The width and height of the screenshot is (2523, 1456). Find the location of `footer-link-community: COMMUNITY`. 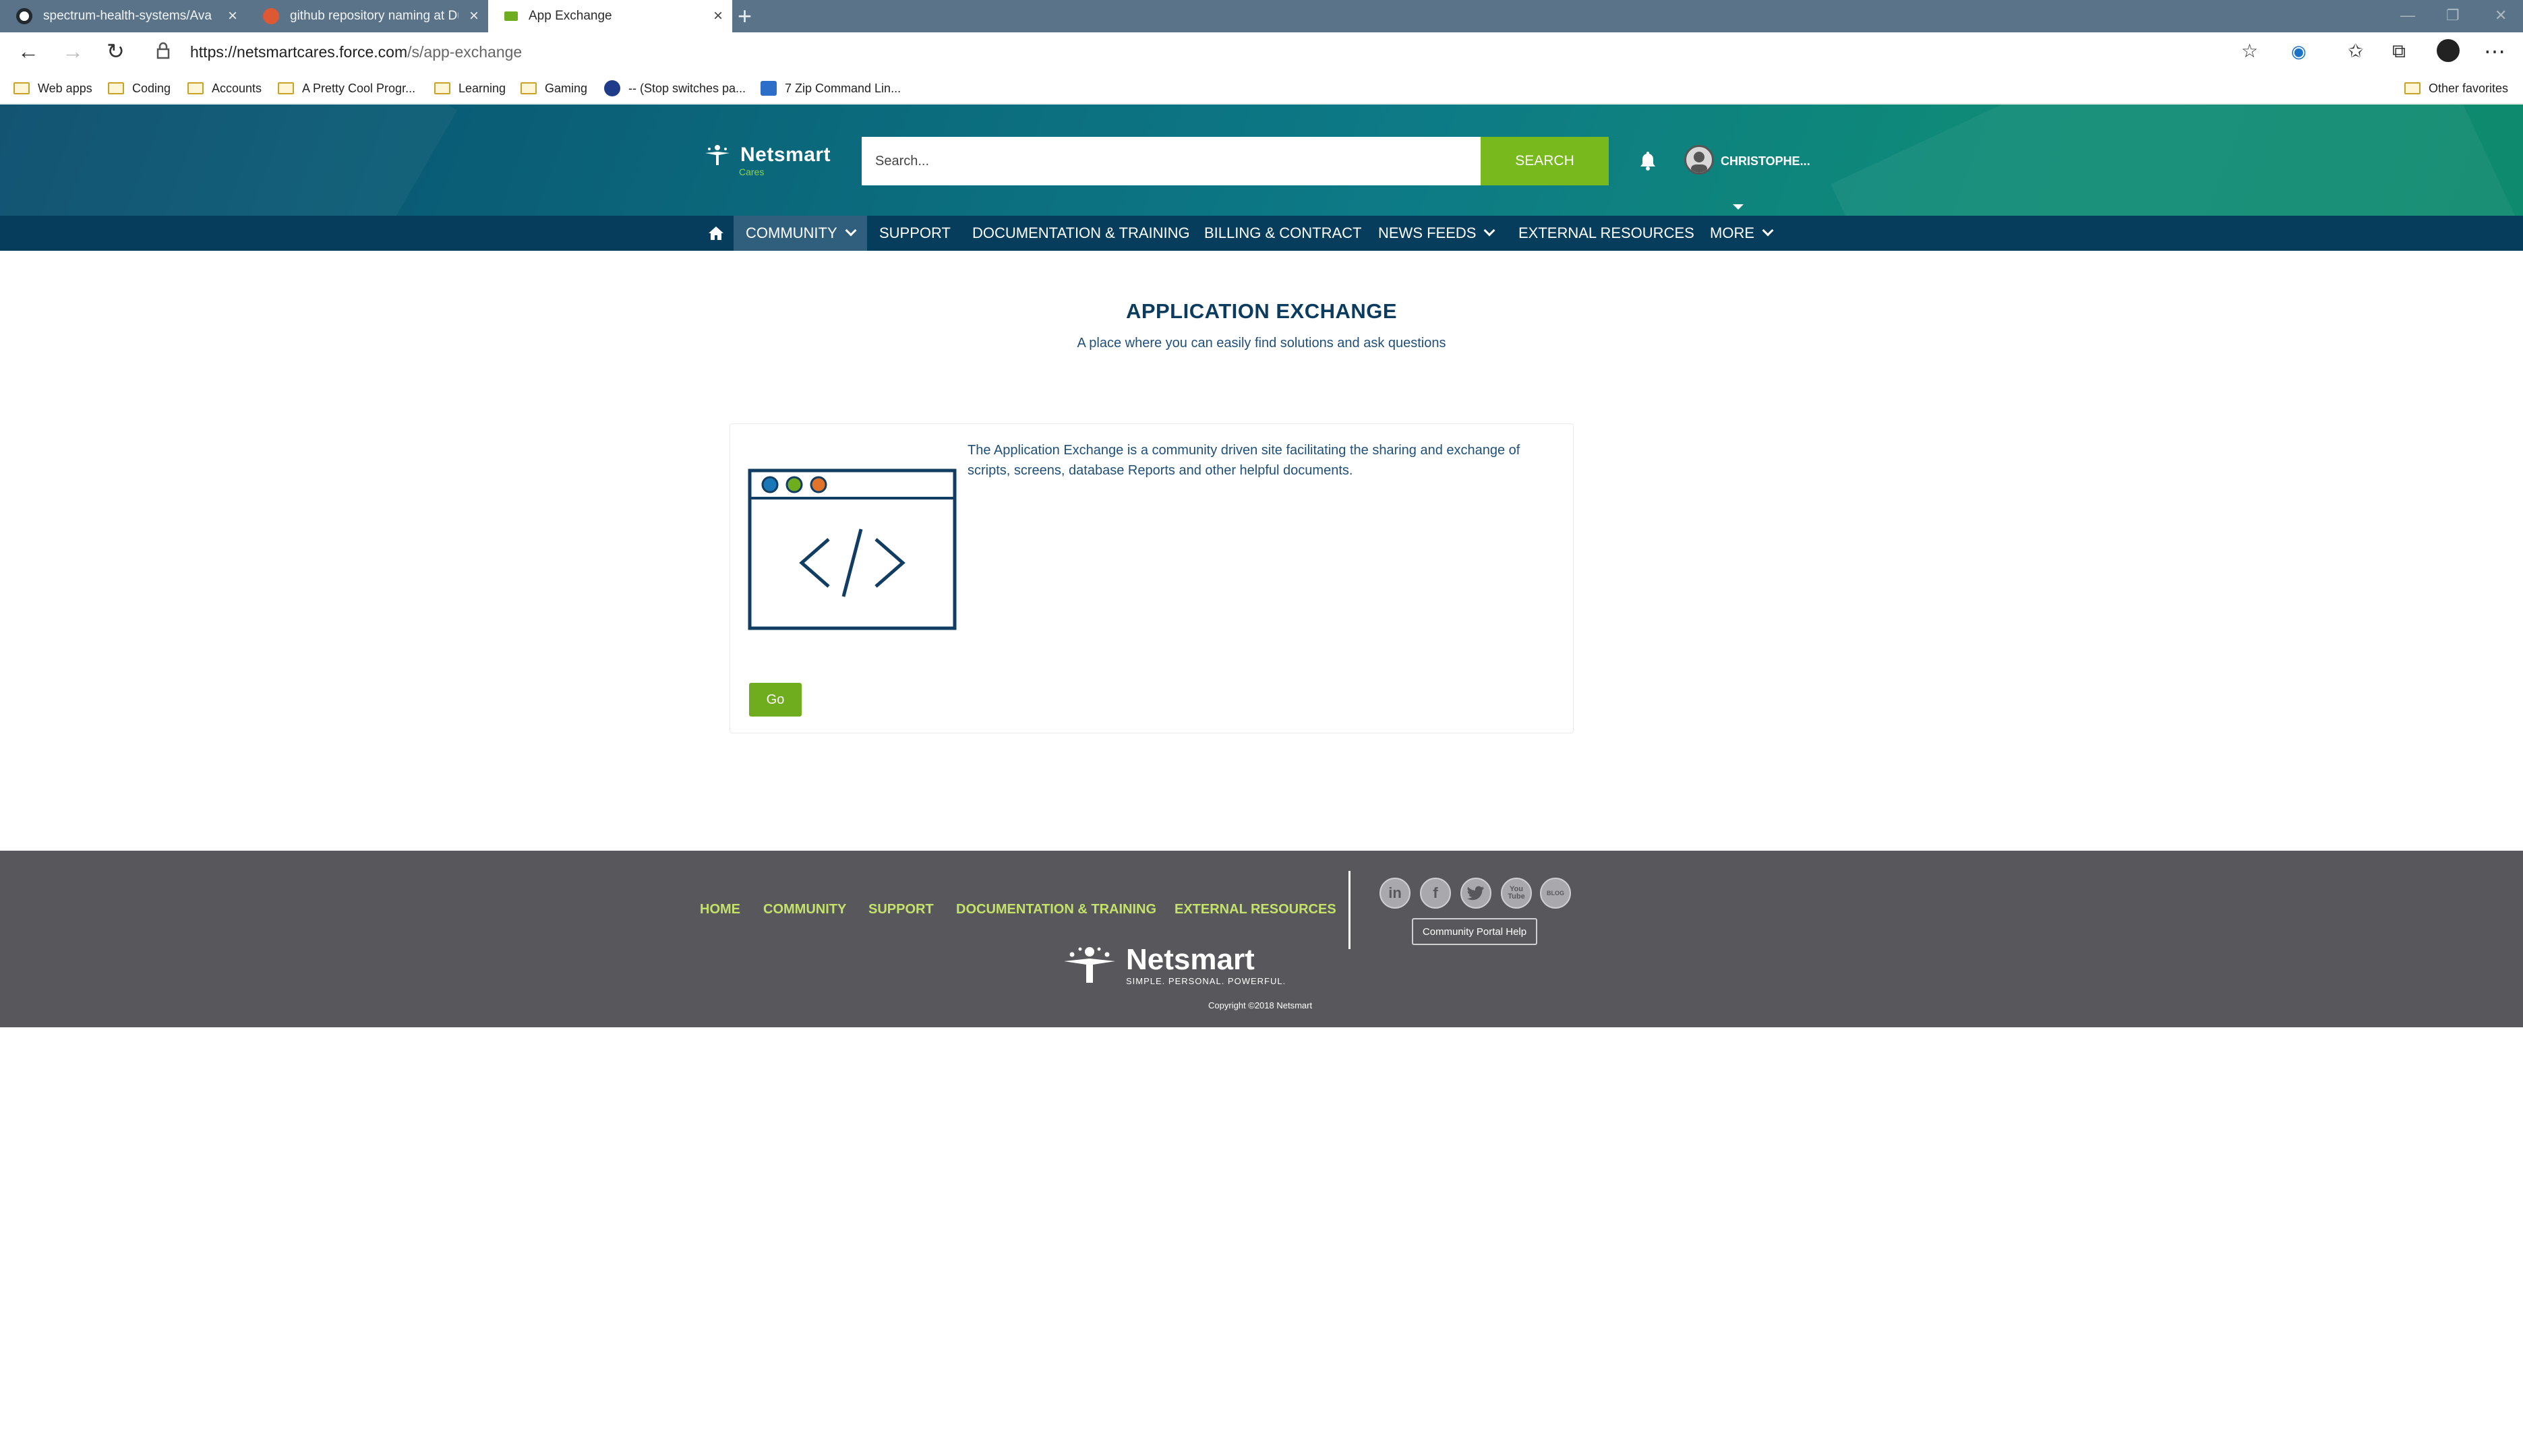

footer-link-community: COMMUNITY is located at coordinates (804, 909).